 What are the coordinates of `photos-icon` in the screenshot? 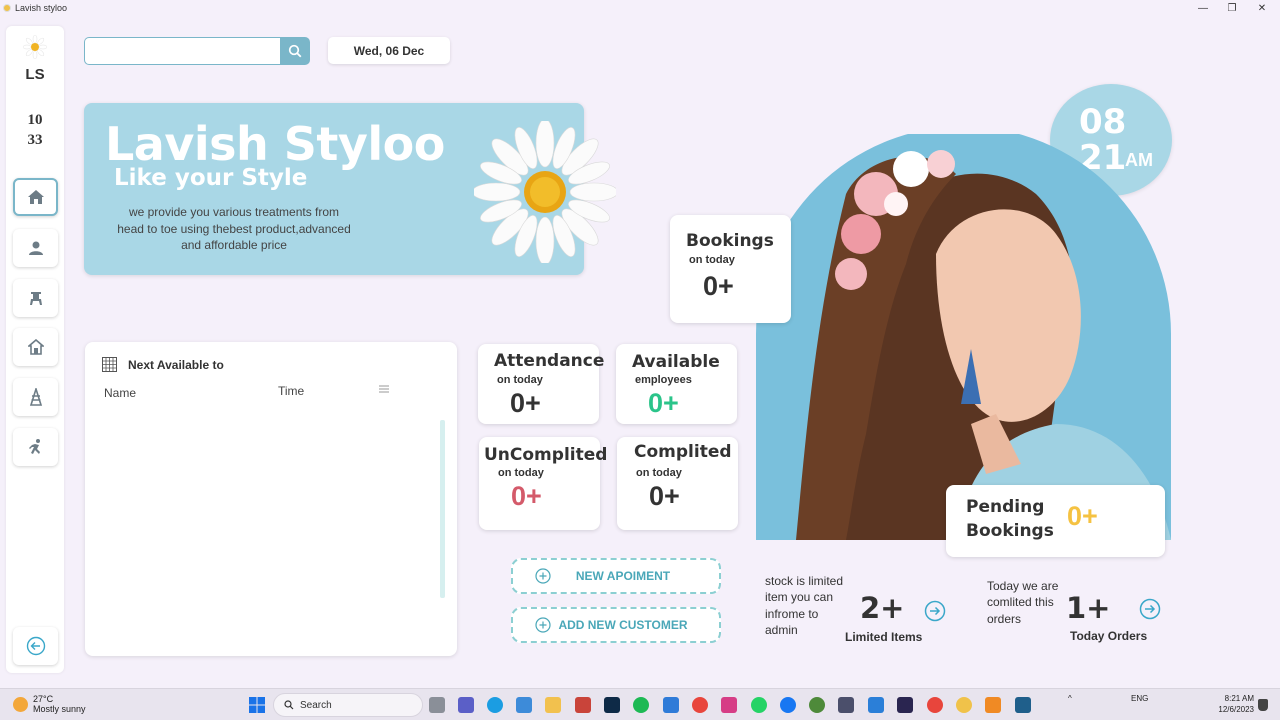 It's located at (524, 705).